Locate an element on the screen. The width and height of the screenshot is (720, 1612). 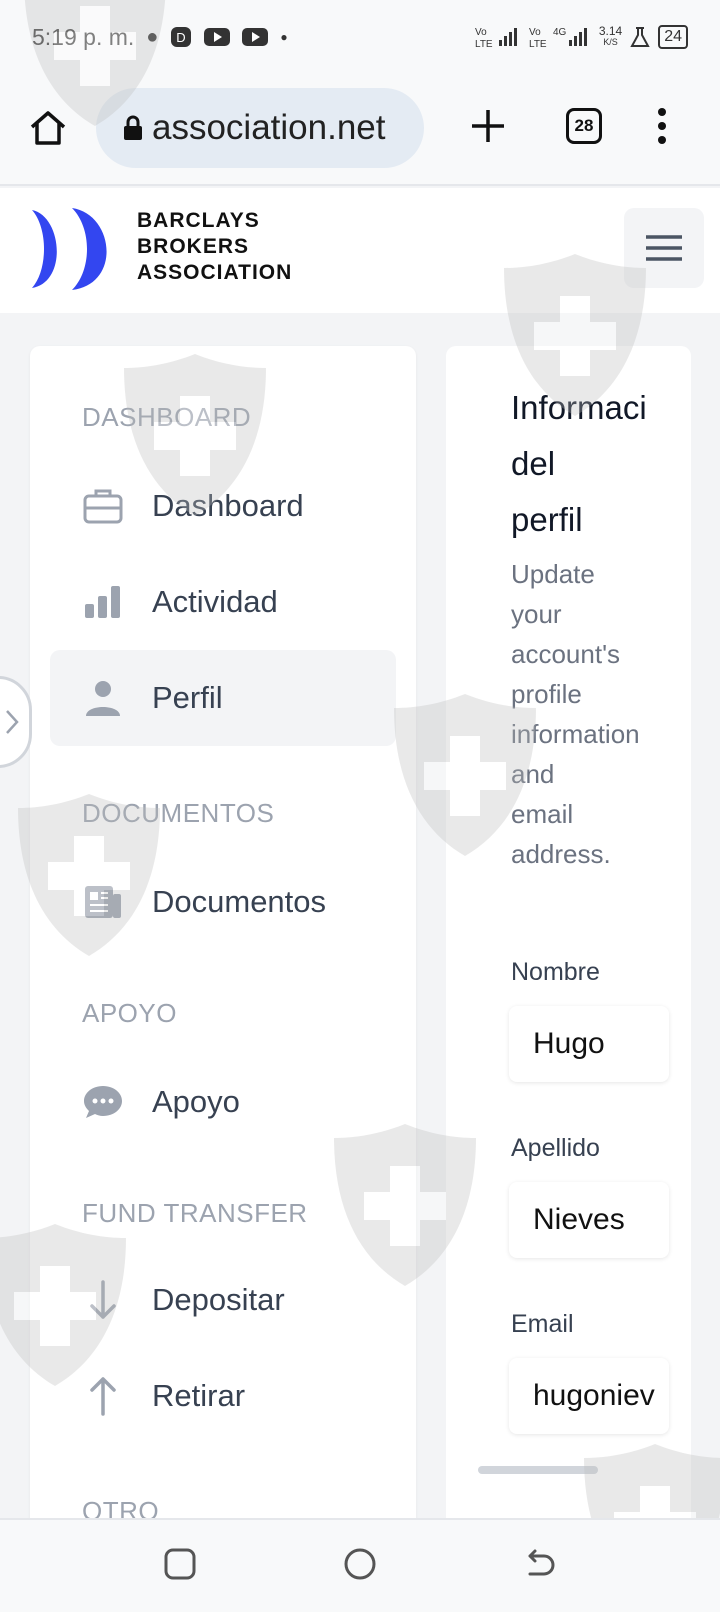
sidebar-item-perfil: Perfil is located at coordinates (223, 698).